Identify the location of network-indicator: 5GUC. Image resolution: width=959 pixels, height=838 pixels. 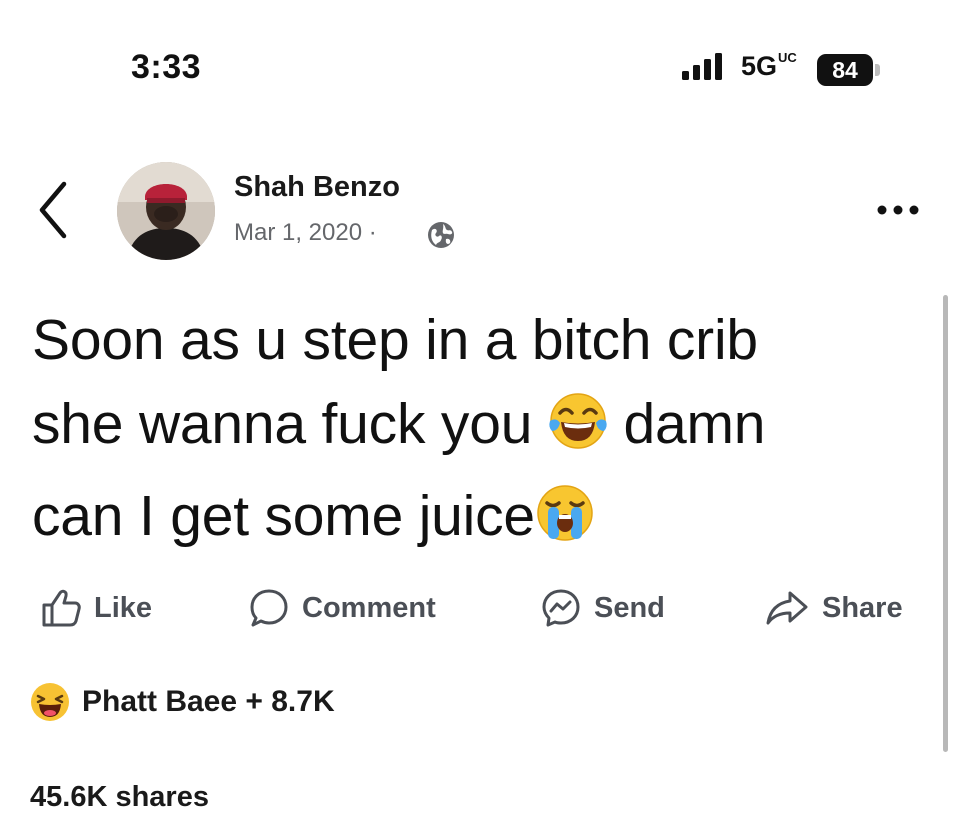
(769, 66).